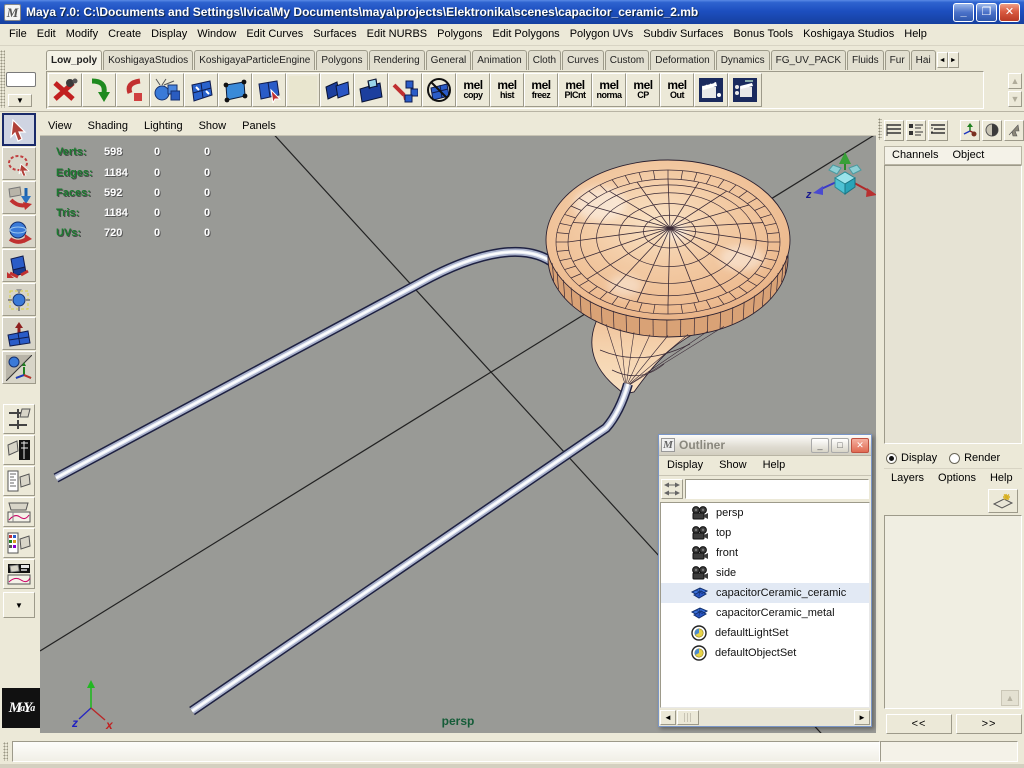  I want to click on outliner-display-menu: Display, so click(685, 465).